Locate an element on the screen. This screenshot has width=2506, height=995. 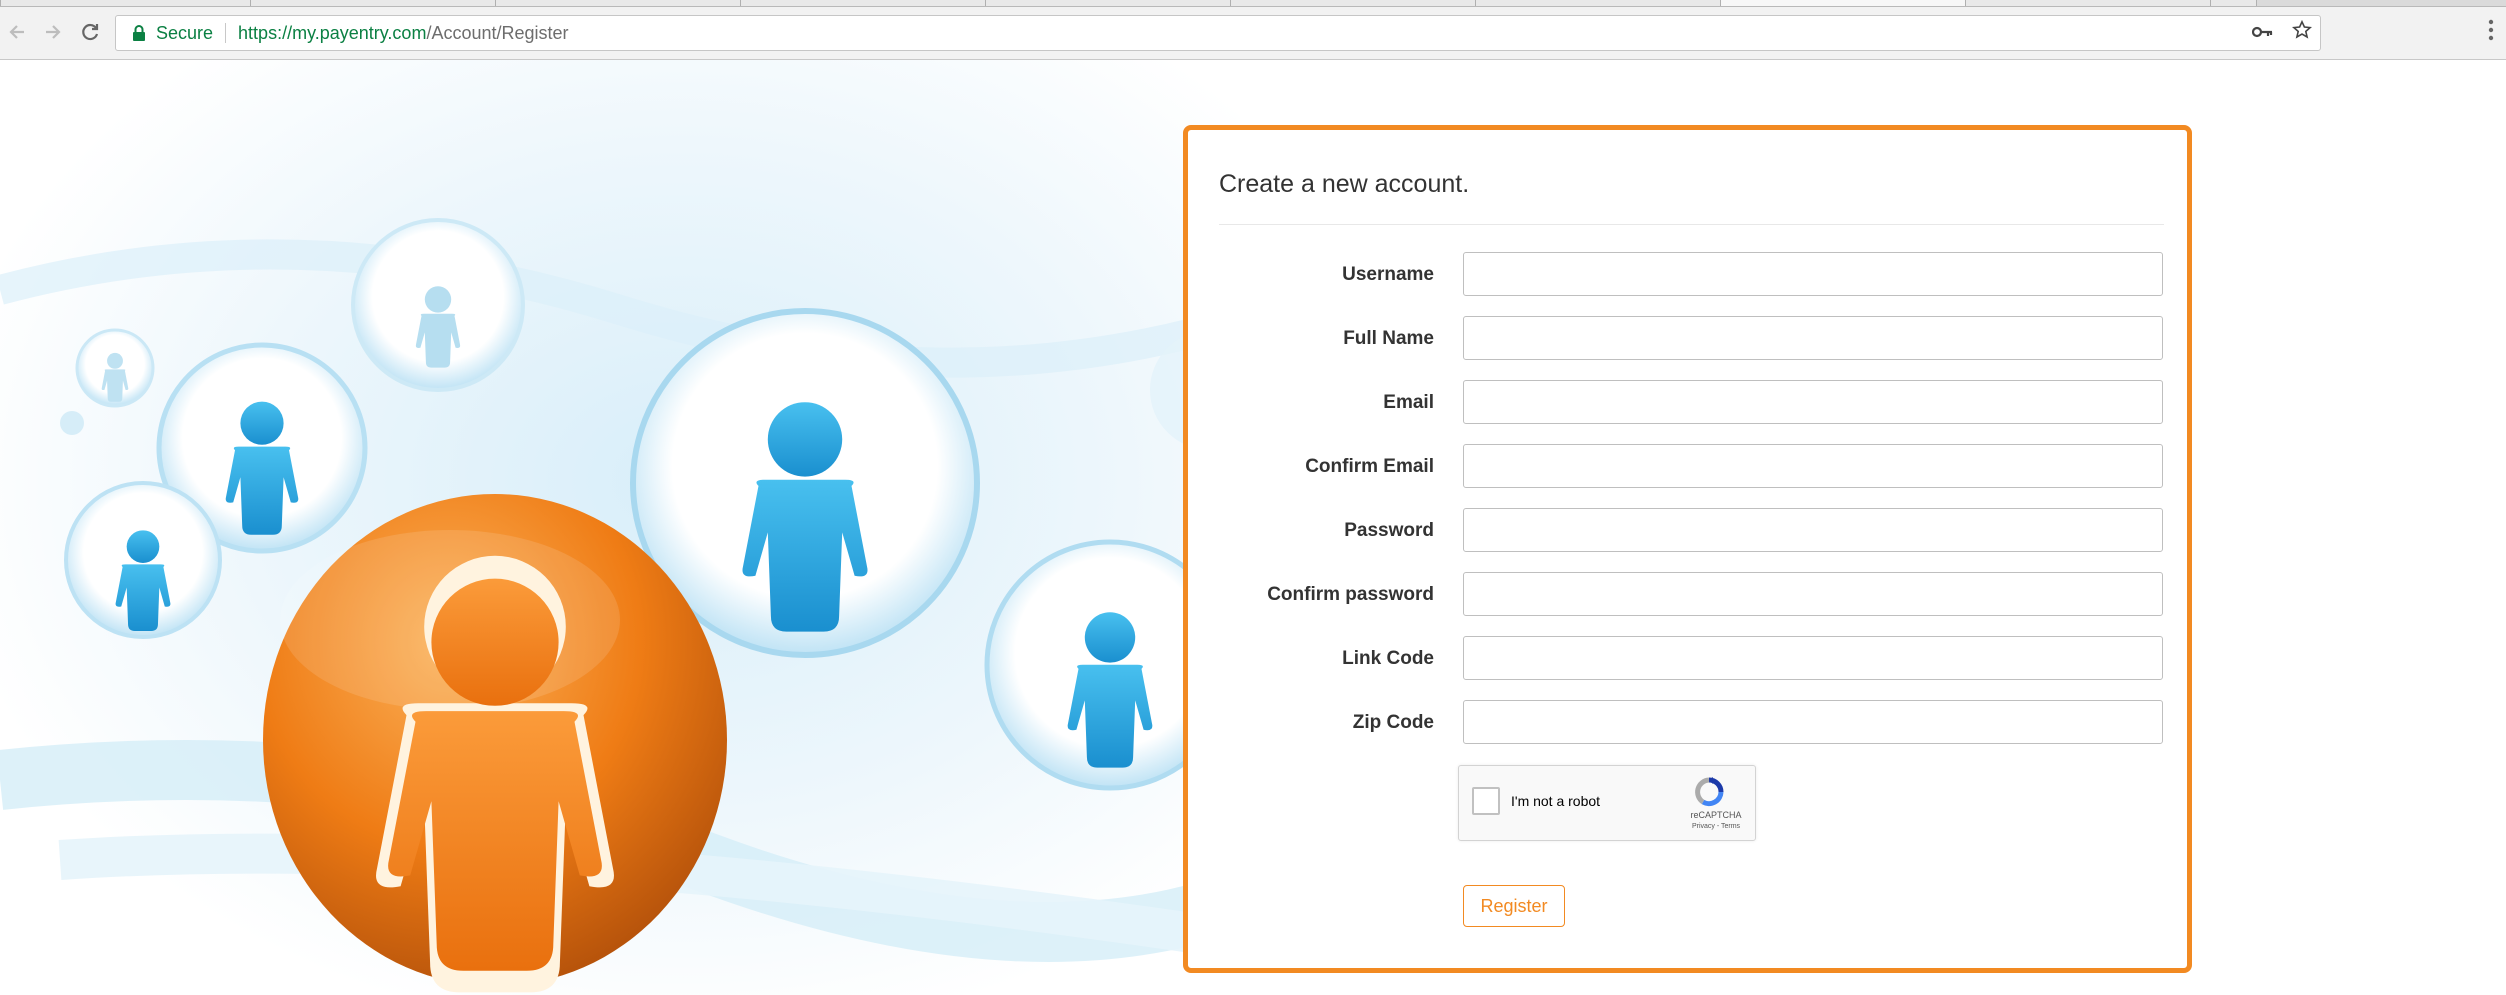
full-name-row: Full Name is located at coordinates (1692, 339).